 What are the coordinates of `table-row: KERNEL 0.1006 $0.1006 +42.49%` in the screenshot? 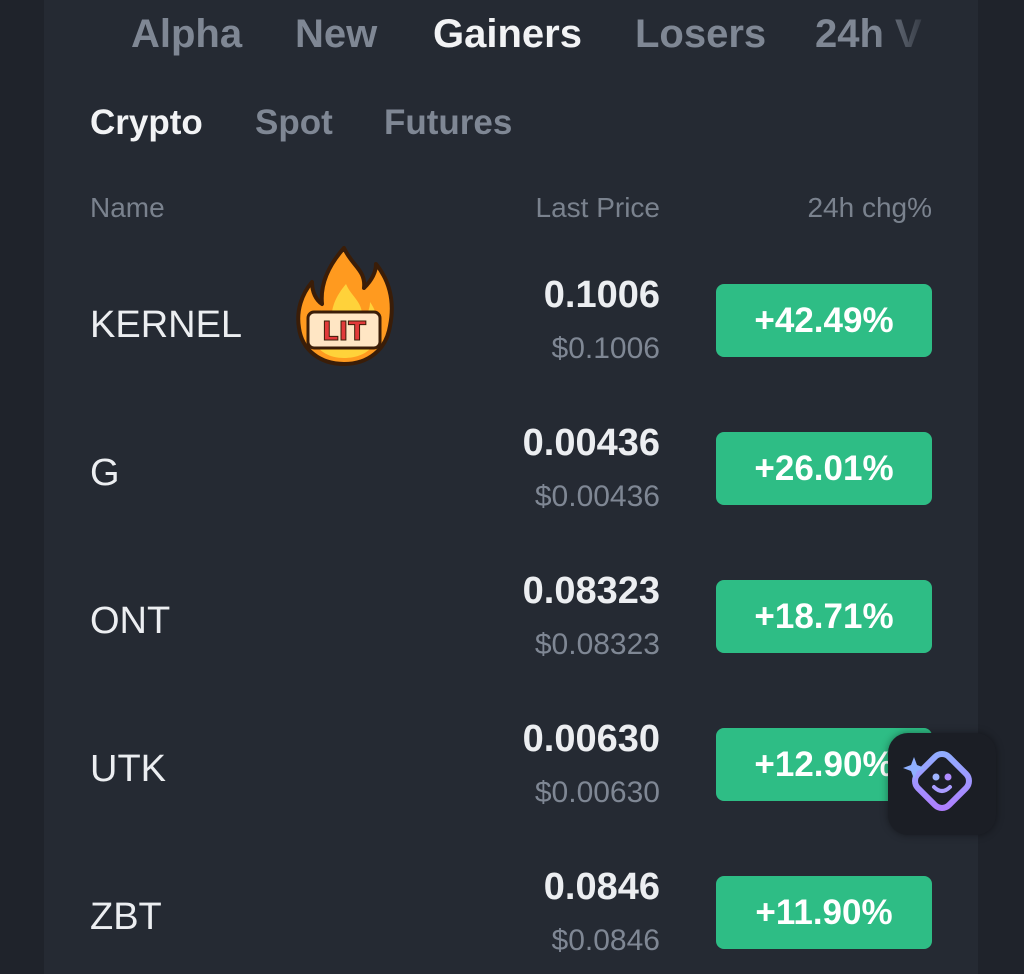 It's located at (511, 326).